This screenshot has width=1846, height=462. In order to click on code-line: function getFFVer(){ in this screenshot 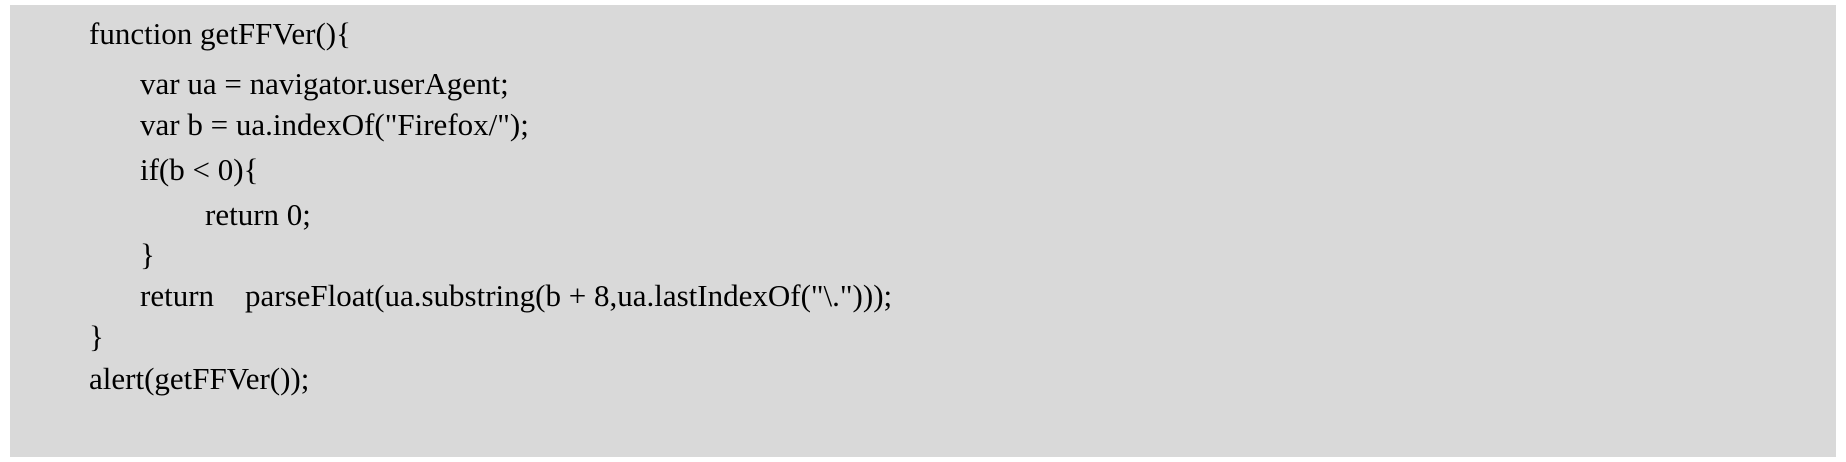, I will do `click(220, 33)`.